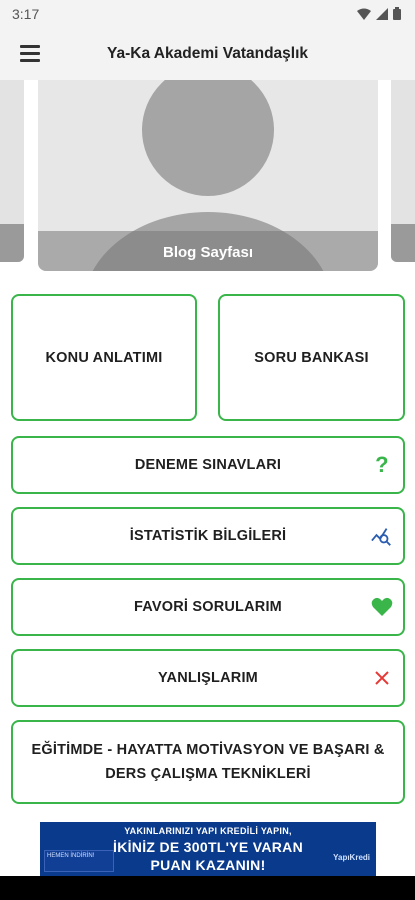  What do you see at coordinates (208, 831) in the screenshot?
I see `ad-line1: YAKINLARINIZI YAPI KREDİLİ YAPIN,` at bounding box center [208, 831].